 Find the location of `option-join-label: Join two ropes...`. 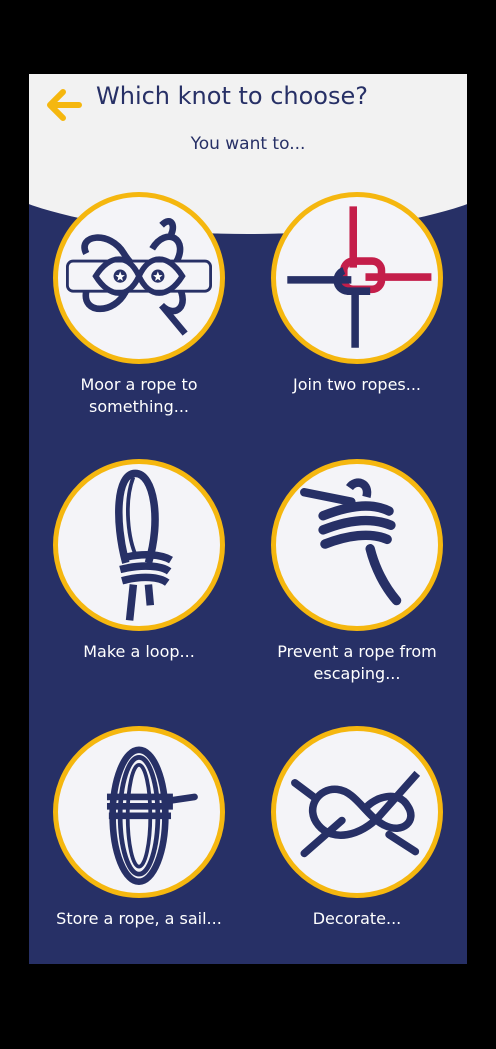

option-join-label: Join two ropes... is located at coordinates (357, 385).